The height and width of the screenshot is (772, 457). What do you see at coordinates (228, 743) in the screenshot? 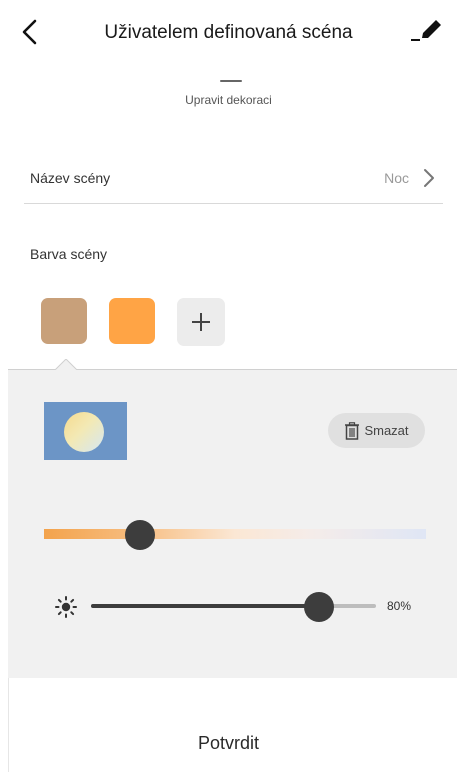
I see `confirm-button: Potvrdit` at bounding box center [228, 743].